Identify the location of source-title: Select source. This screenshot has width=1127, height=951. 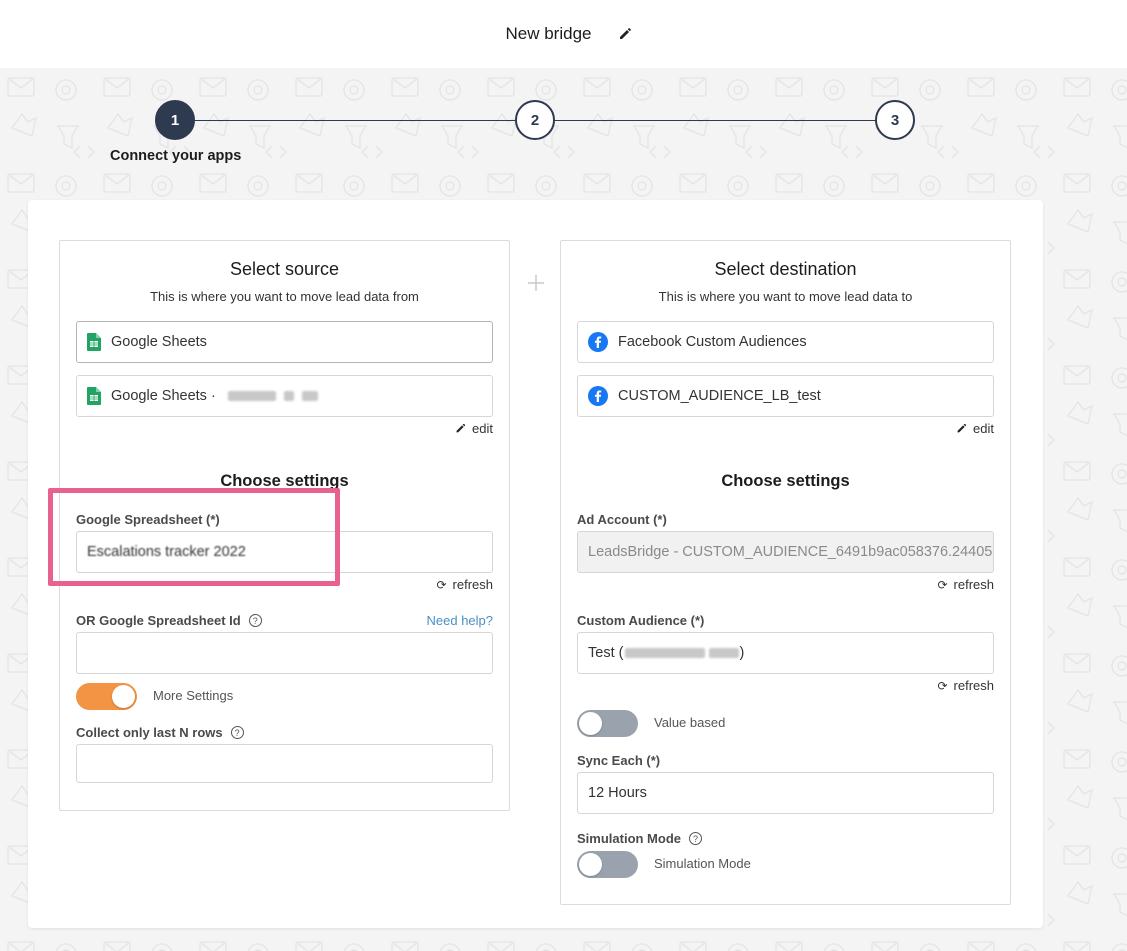
(284, 269).